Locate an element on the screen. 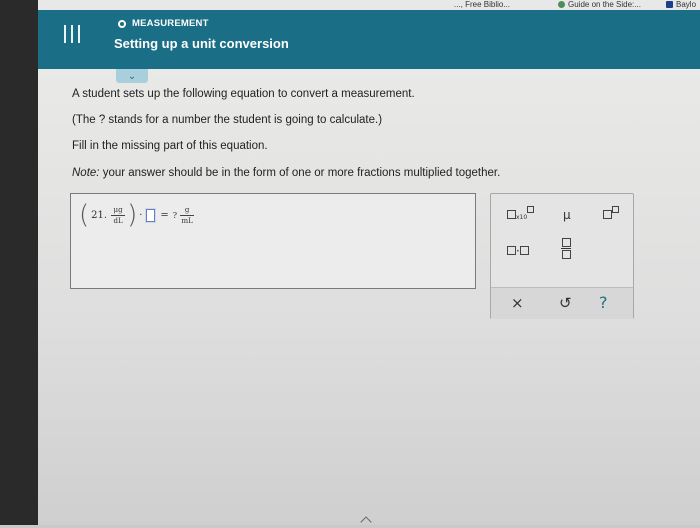 The image size is (700, 528). expand-chevron-button: ⌄ is located at coordinates (132, 76).